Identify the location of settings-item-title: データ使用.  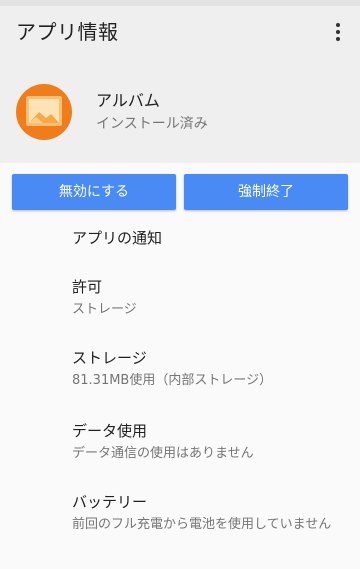
(110, 431).